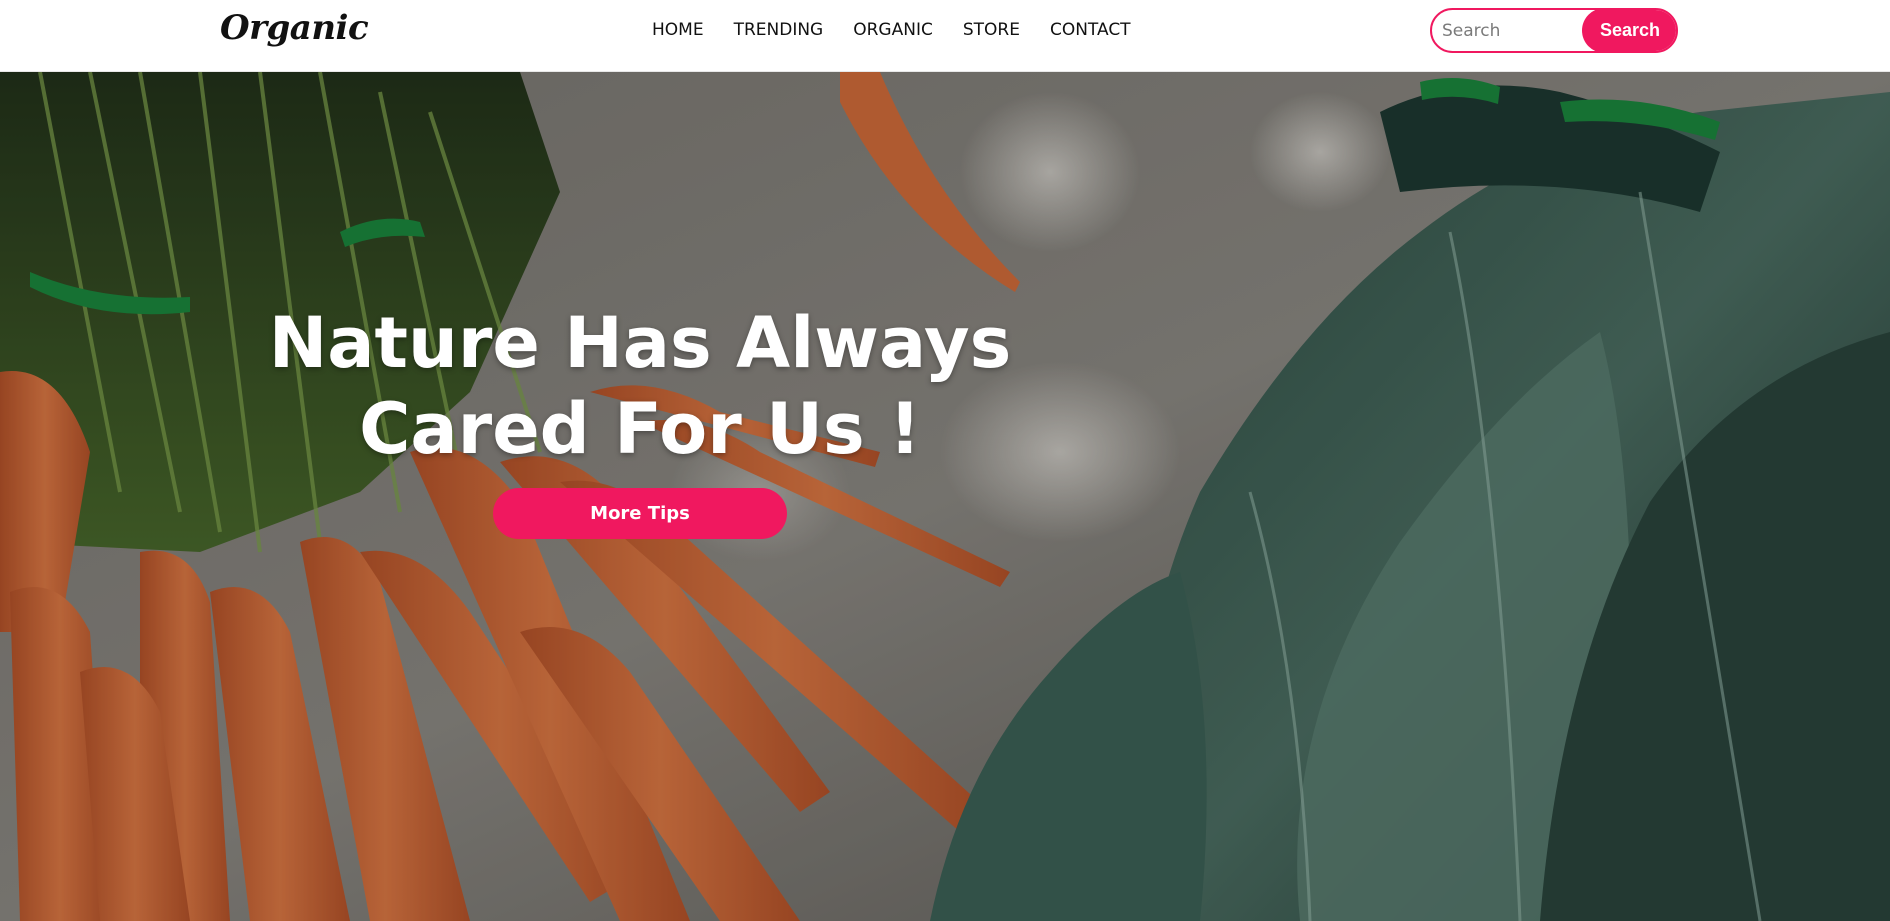 The image size is (1890, 921). Describe the element at coordinates (640, 386) in the screenshot. I see `hero-title: Nature Has Always Cared For Us !` at that location.